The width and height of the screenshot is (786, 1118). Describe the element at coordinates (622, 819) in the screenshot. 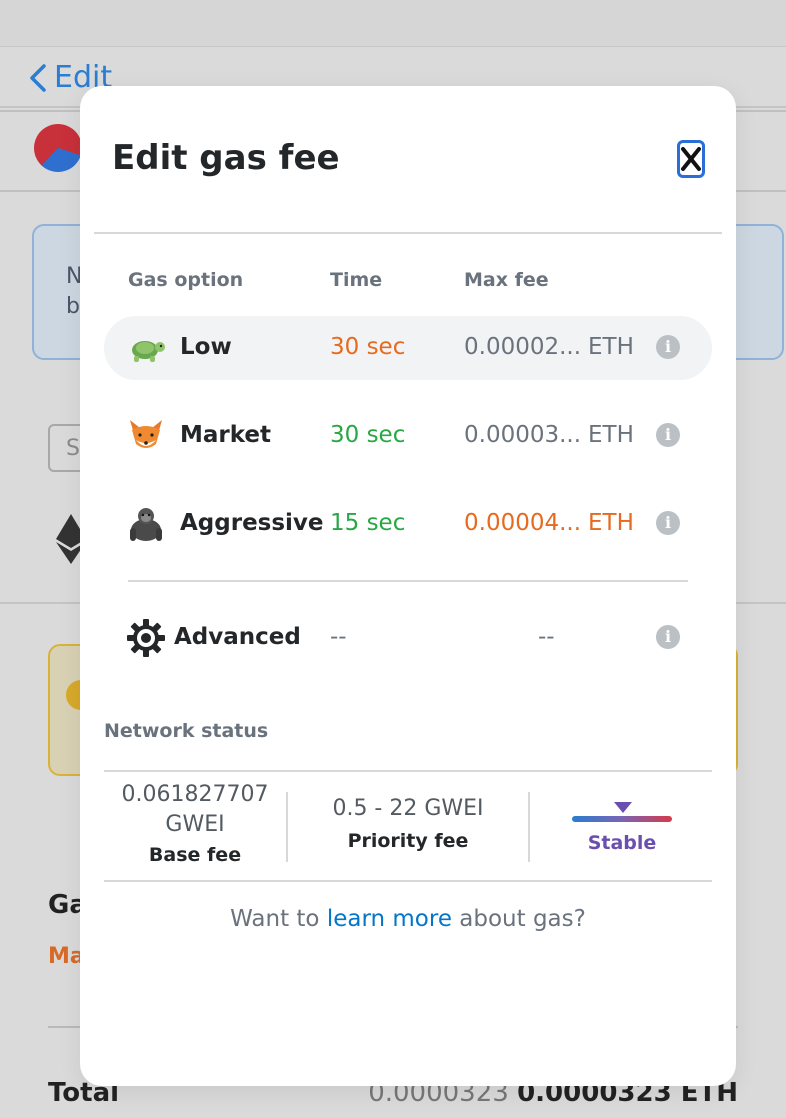

I see `status-gradient-bar` at that location.